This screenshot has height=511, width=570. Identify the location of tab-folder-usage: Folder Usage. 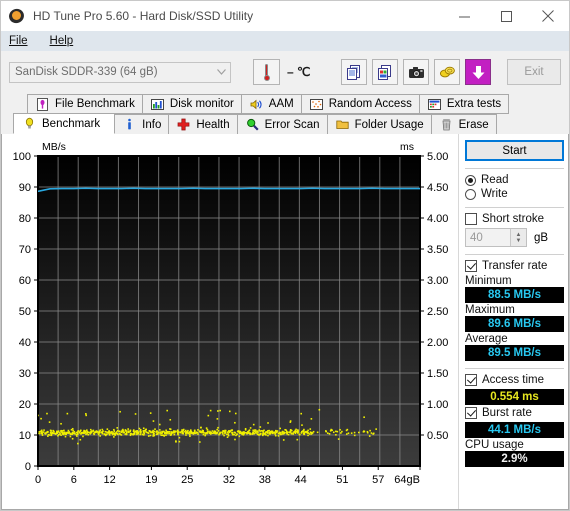
(379, 124).